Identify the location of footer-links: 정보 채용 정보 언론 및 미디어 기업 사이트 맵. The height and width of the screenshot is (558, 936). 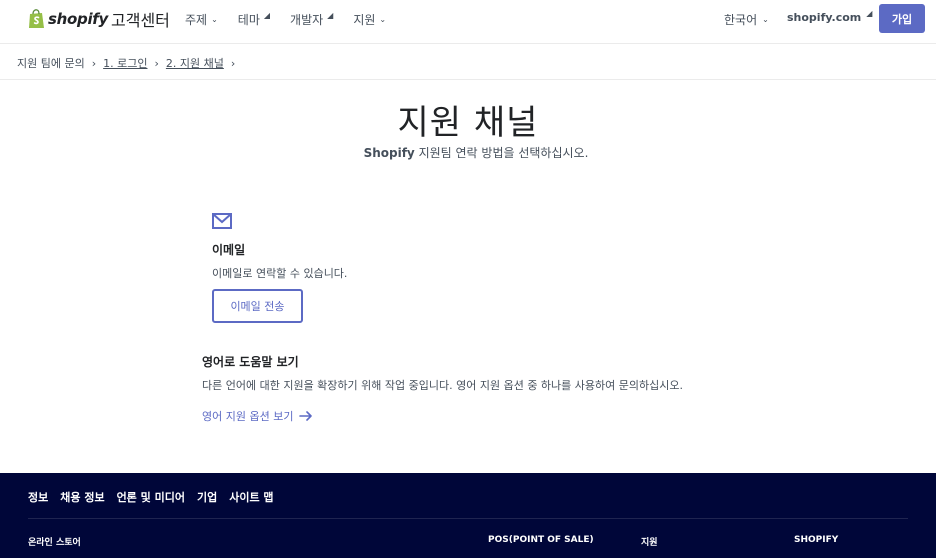
(157, 497).